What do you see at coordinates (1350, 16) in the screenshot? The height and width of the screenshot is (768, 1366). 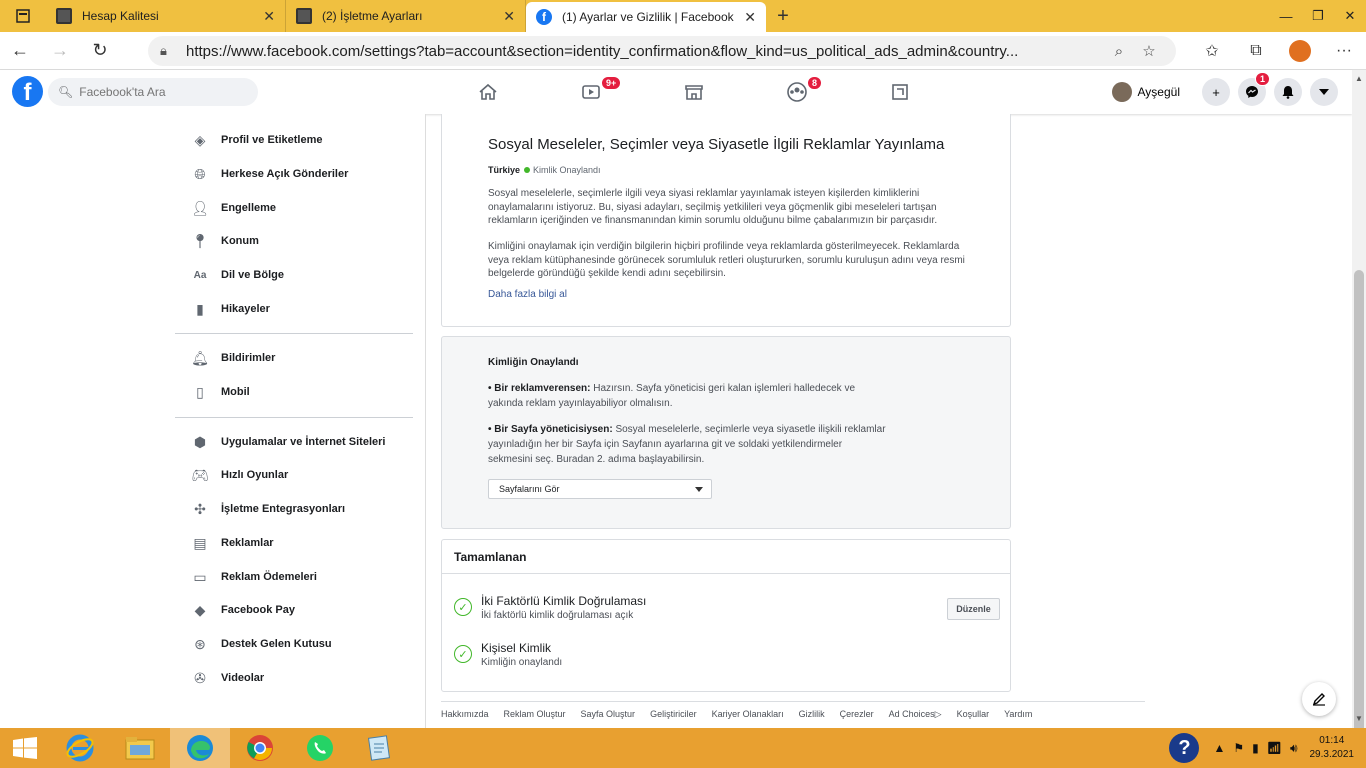 I see `close-window-icon: ✕` at bounding box center [1350, 16].